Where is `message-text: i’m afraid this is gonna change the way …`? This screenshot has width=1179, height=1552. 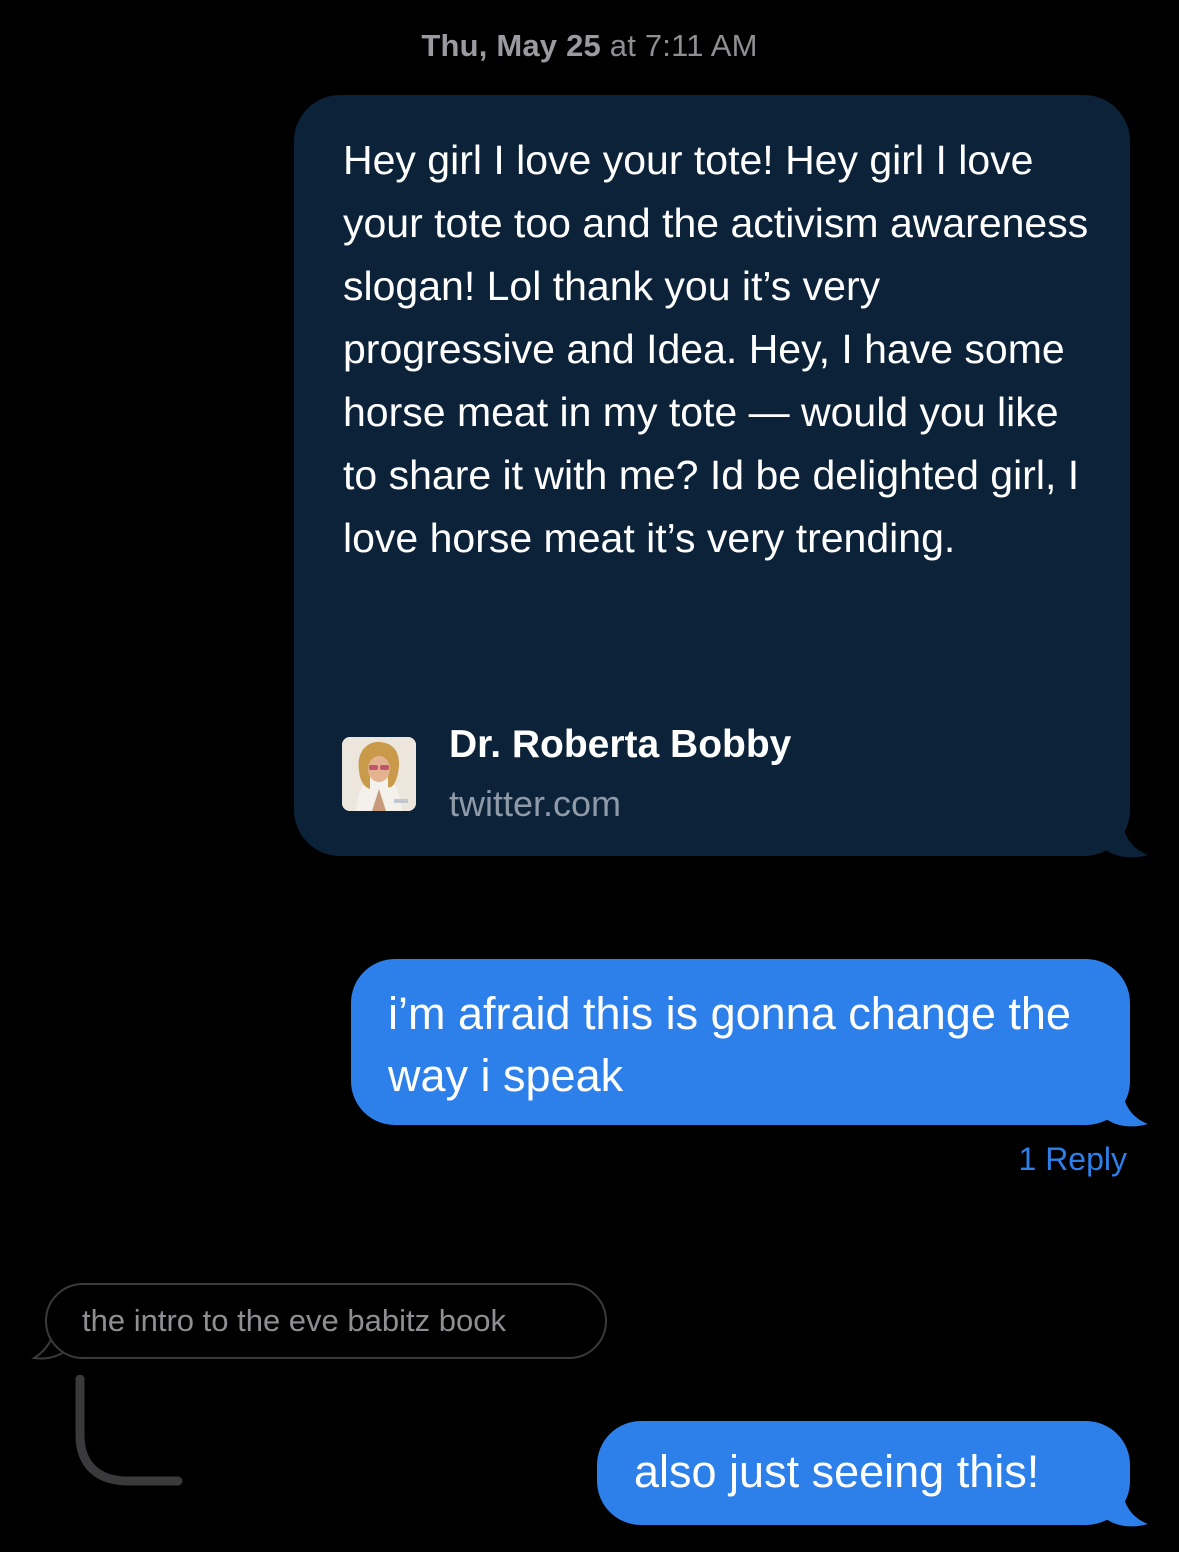
message-text: i’m afraid this is gonna change the way … is located at coordinates (729, 1044).